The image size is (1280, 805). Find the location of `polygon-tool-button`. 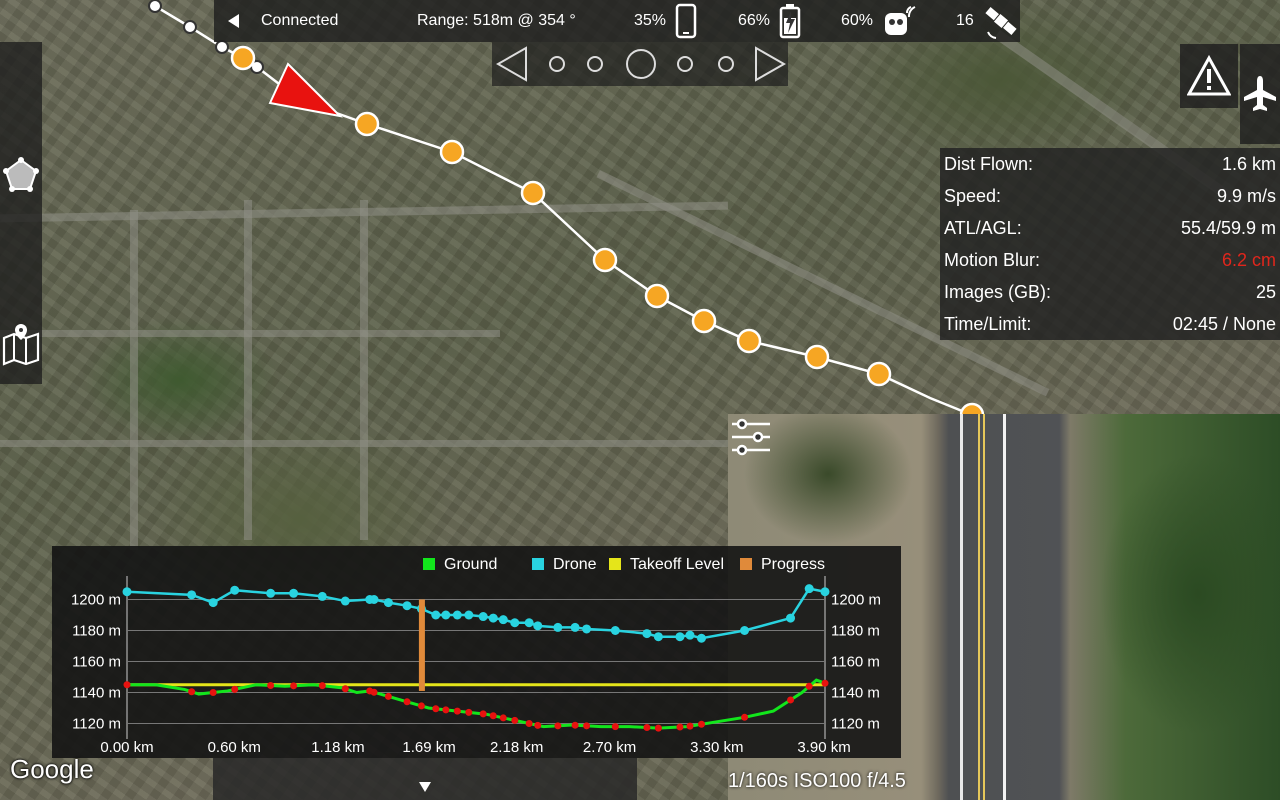

polygon-tool-button is located at coordinates (21, 175).